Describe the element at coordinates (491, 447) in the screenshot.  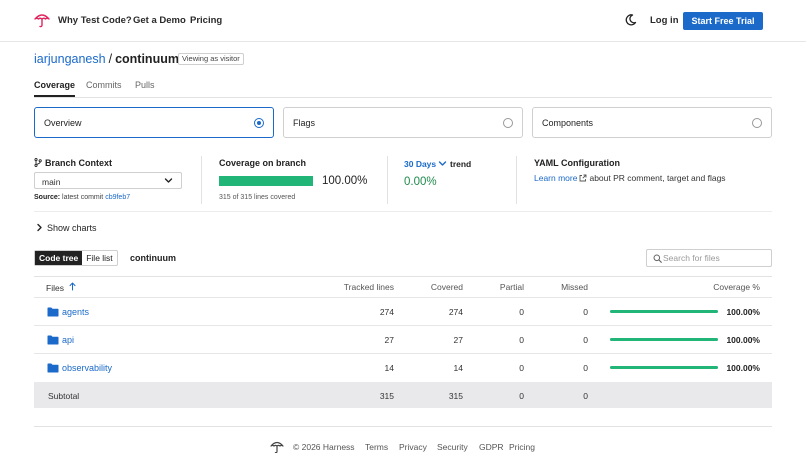
I see `footer-link-gdpr: GDPR` at that location.